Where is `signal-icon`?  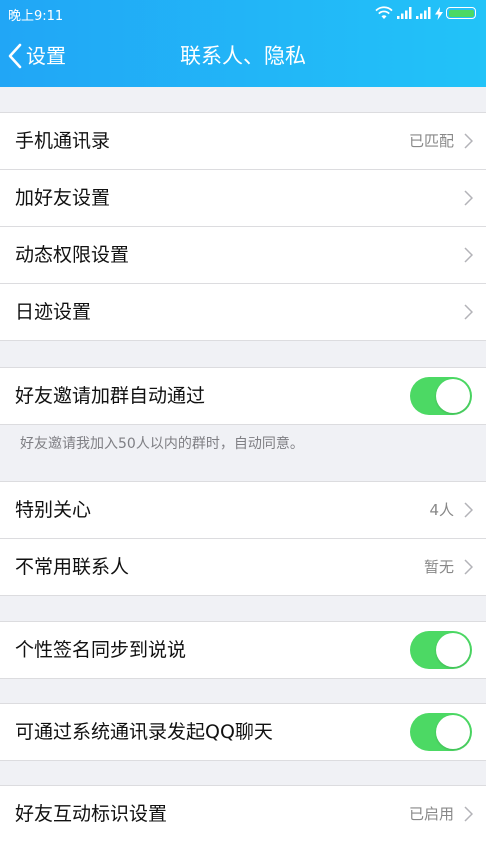 signal-icon is located at coordinates (404, 13).